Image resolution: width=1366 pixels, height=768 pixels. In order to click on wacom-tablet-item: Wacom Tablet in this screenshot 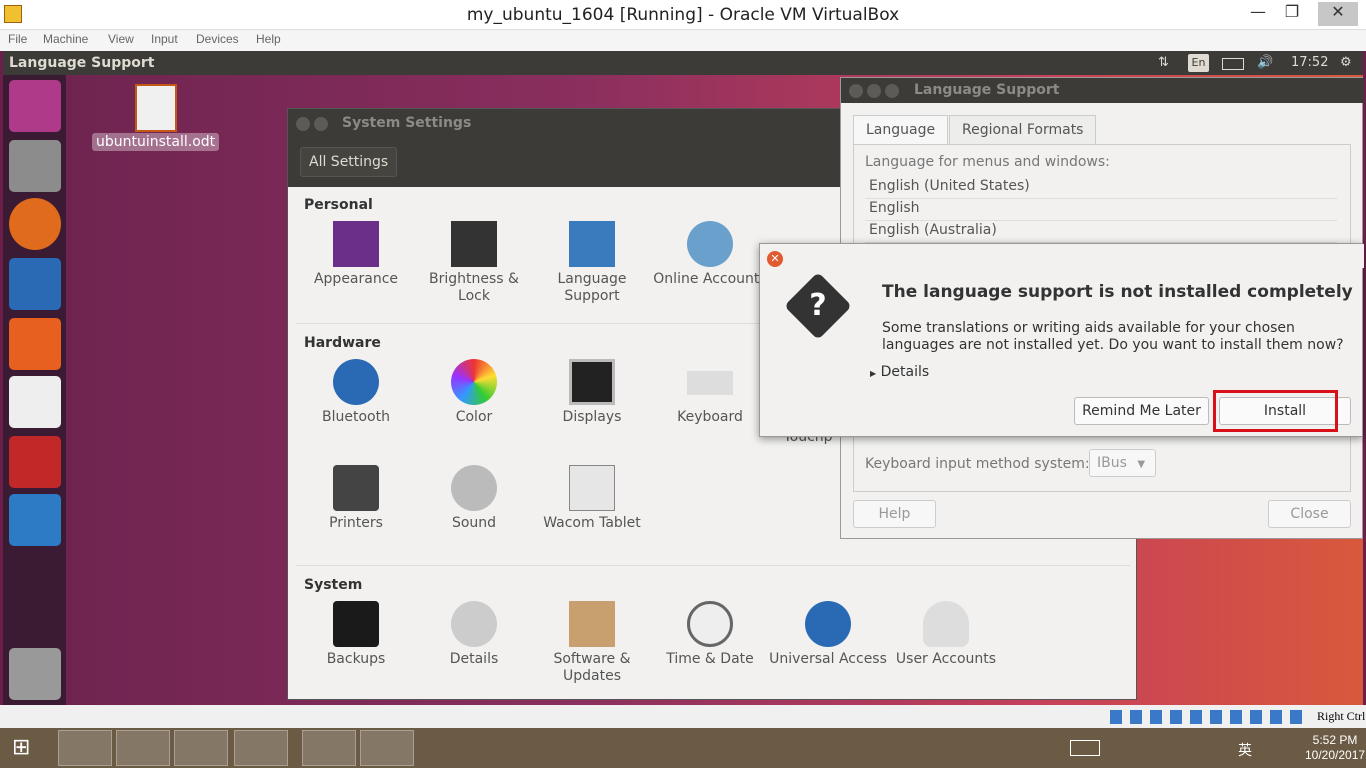, I will do `click(592, 498)`.